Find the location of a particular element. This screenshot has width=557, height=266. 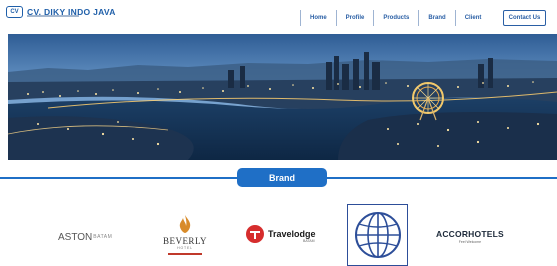

travelodge-logo: Travelodge BATAM is located at coordinates (280, 234).